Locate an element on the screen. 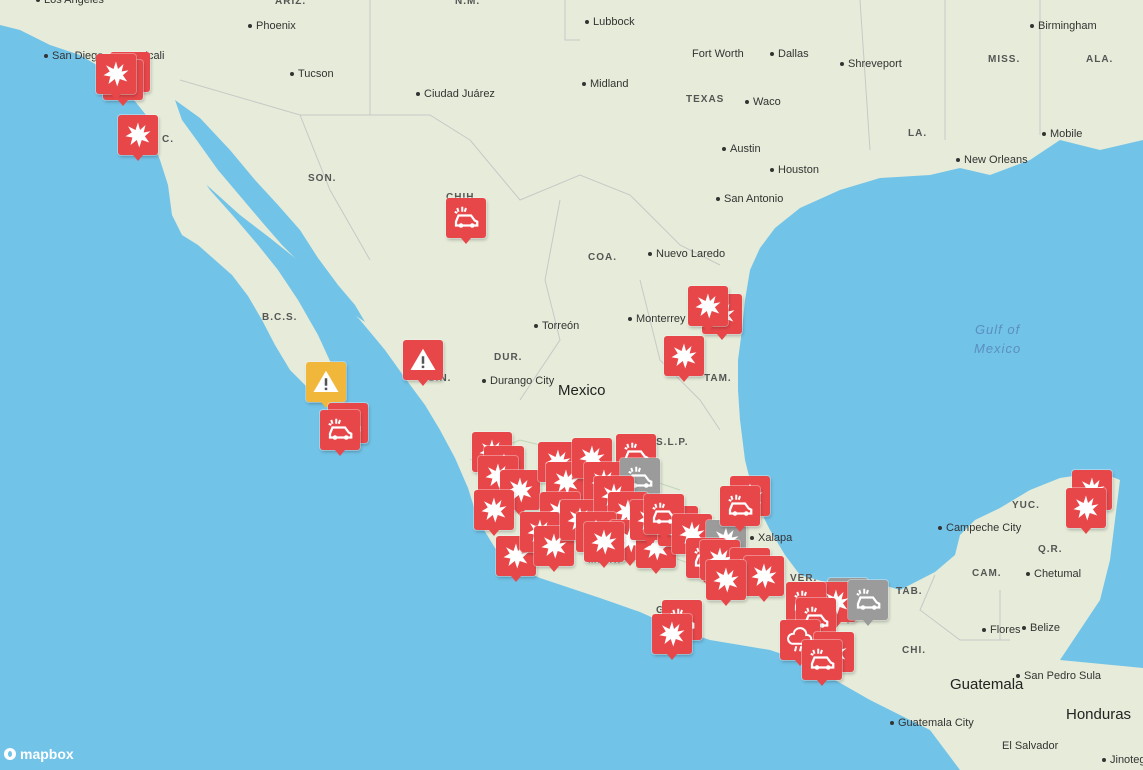 The image size is (1143, 770). map-label-city: Ciudad Juárez is located at coordinates (455, 94).